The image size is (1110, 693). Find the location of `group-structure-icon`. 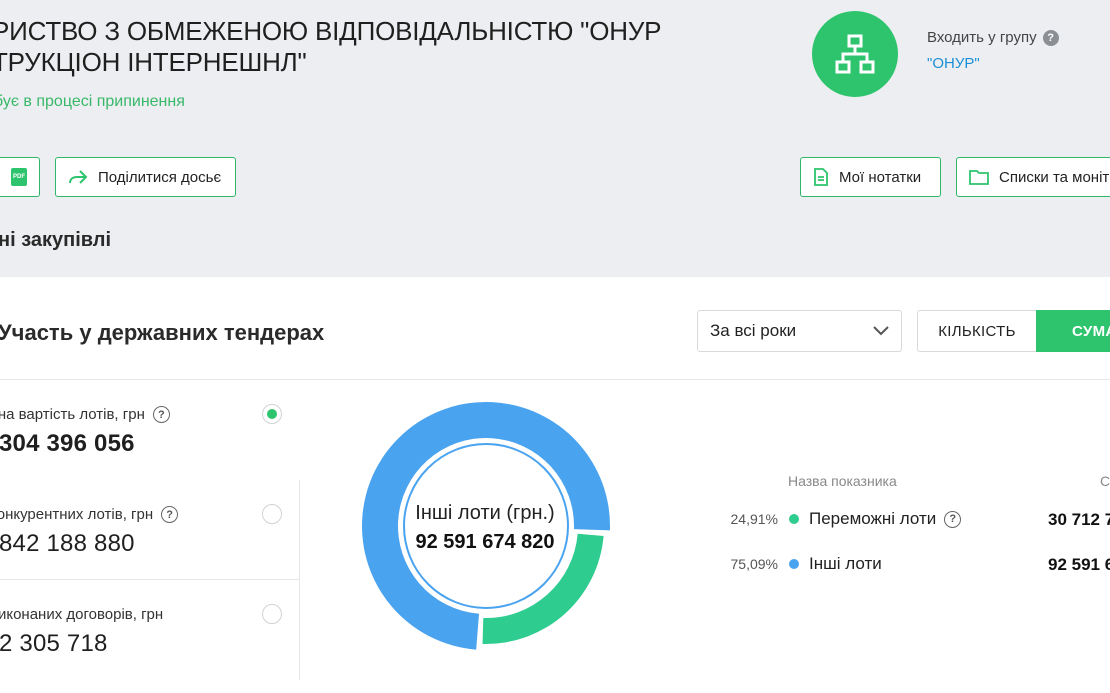

group-structure-icon is located at coordinates (855, 54).